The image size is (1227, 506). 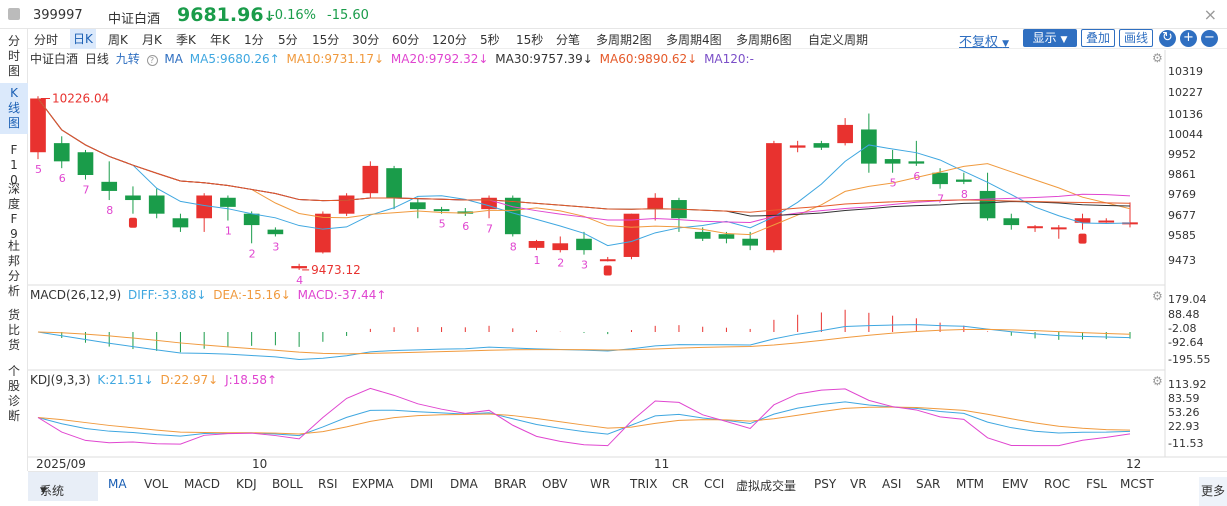 I want to click on low-price-label: 9473.12, so click(x=336, y=270).